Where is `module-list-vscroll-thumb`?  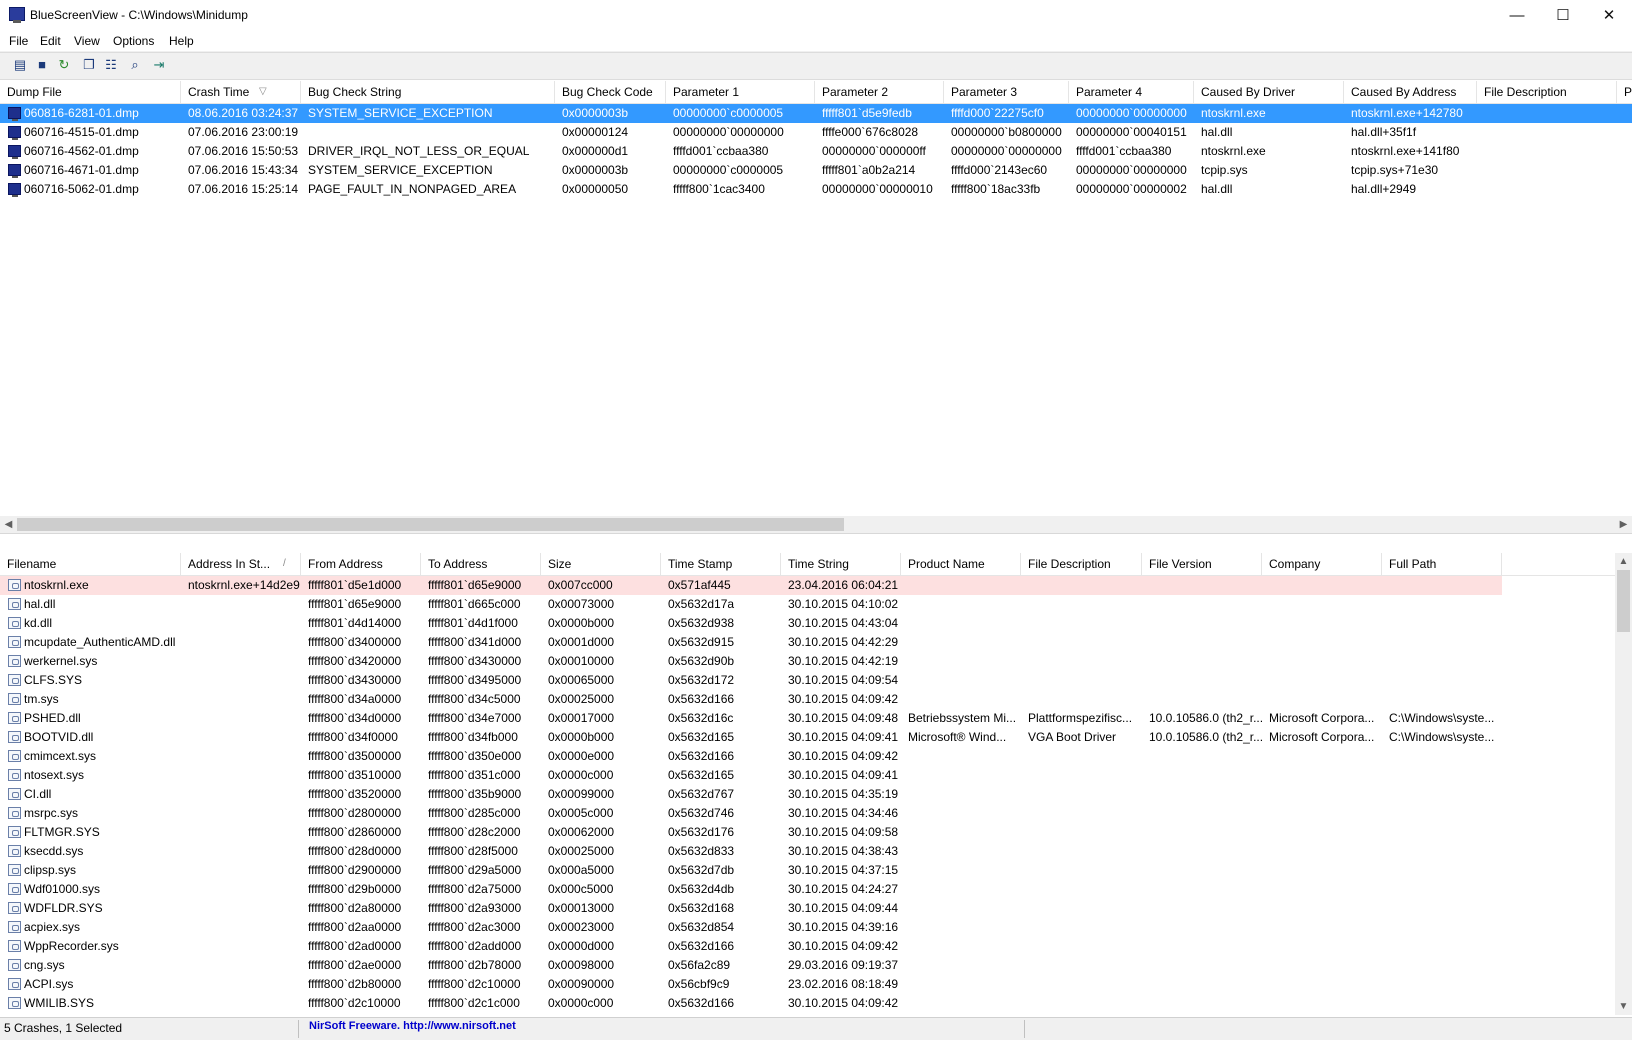
module-list-vscroll-thumb is located at coordinates (1623, 601).